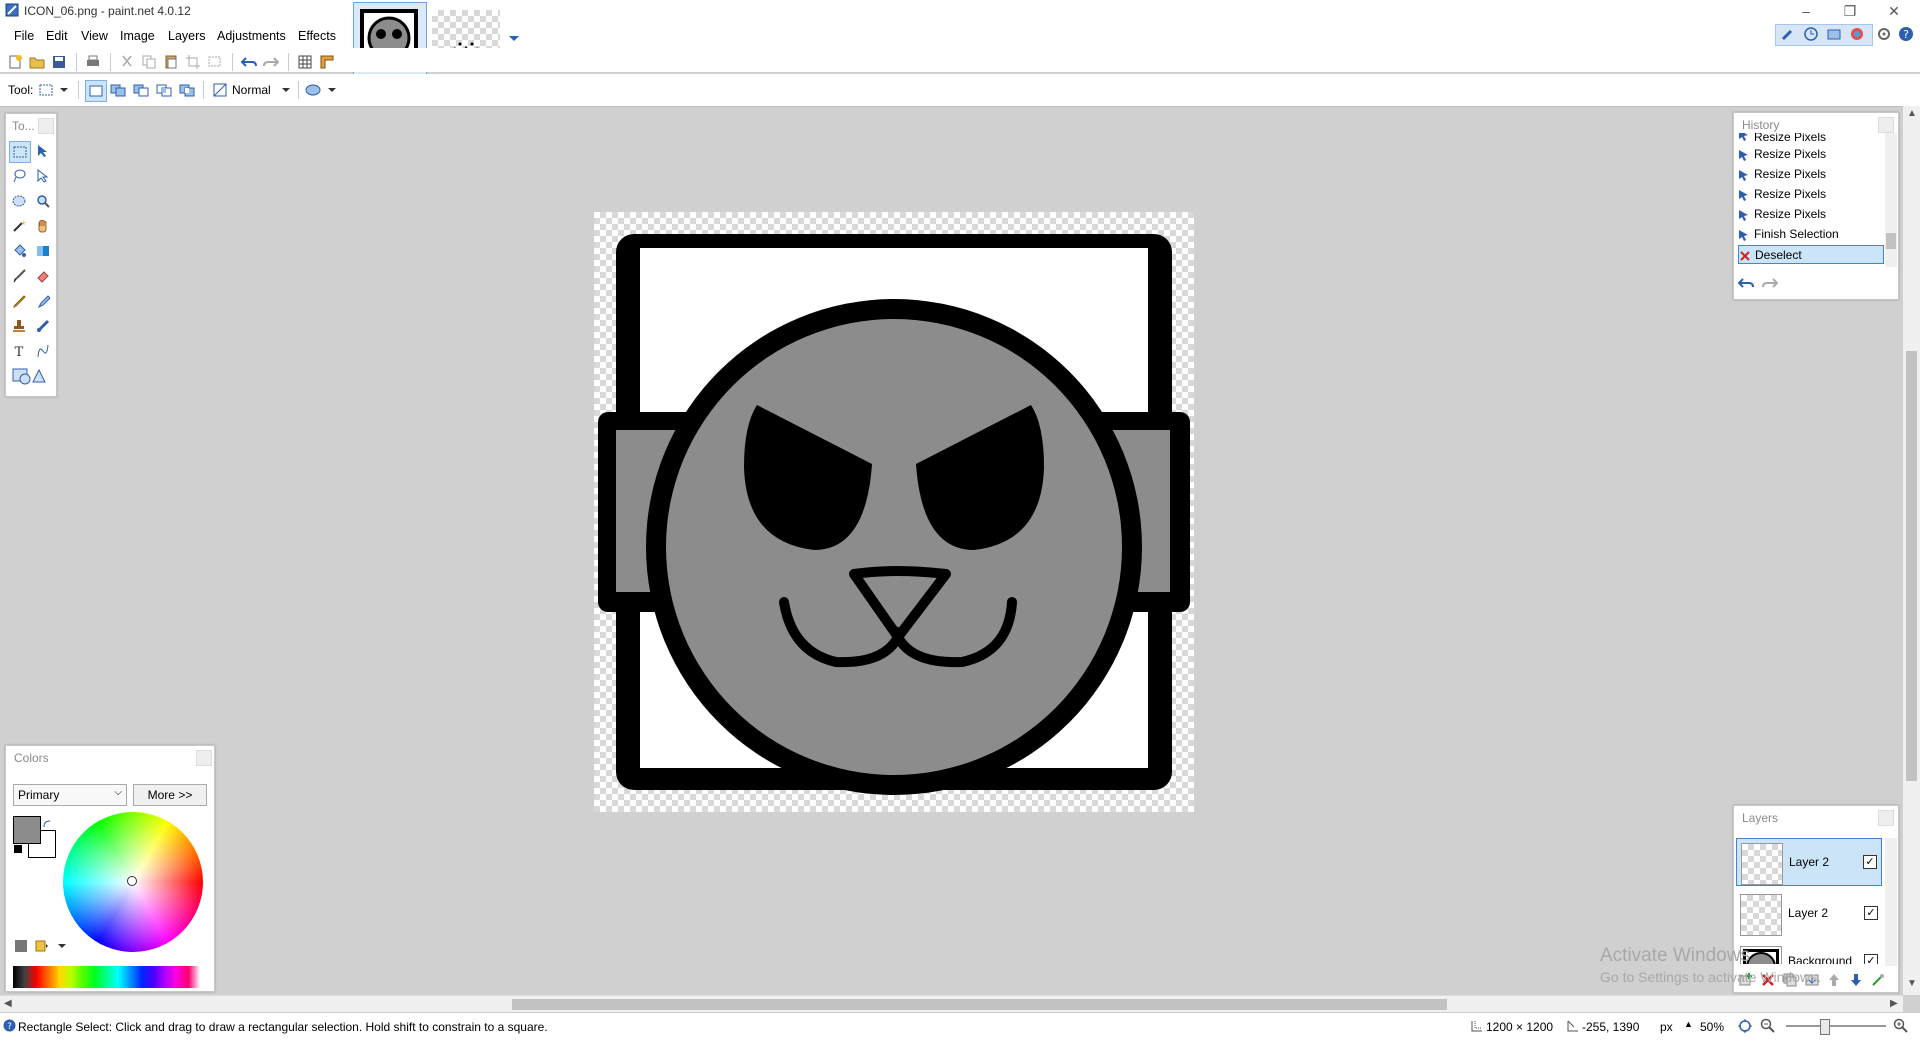 The width and height of the screenshot is (1920, 1041). I want to click on crop-to-selection-icon, so click(193, 62).